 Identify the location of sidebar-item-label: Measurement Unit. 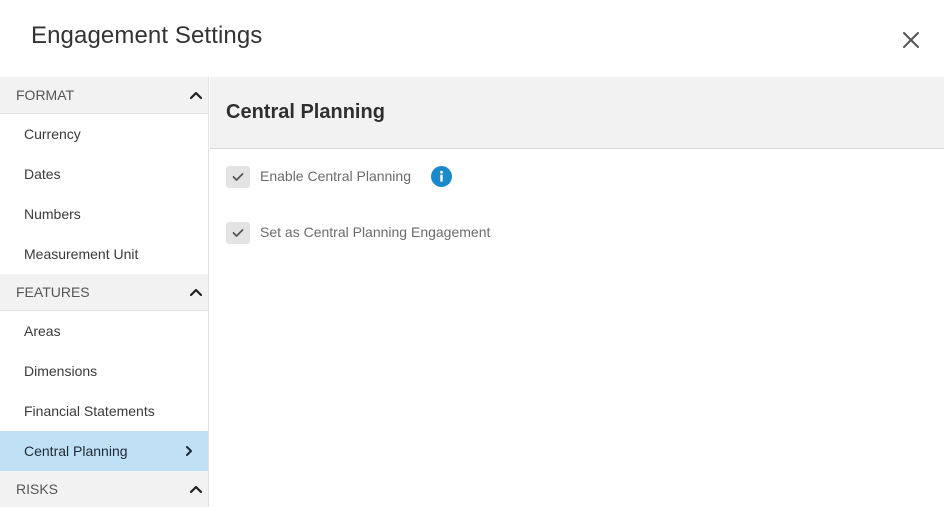
(81, 254).